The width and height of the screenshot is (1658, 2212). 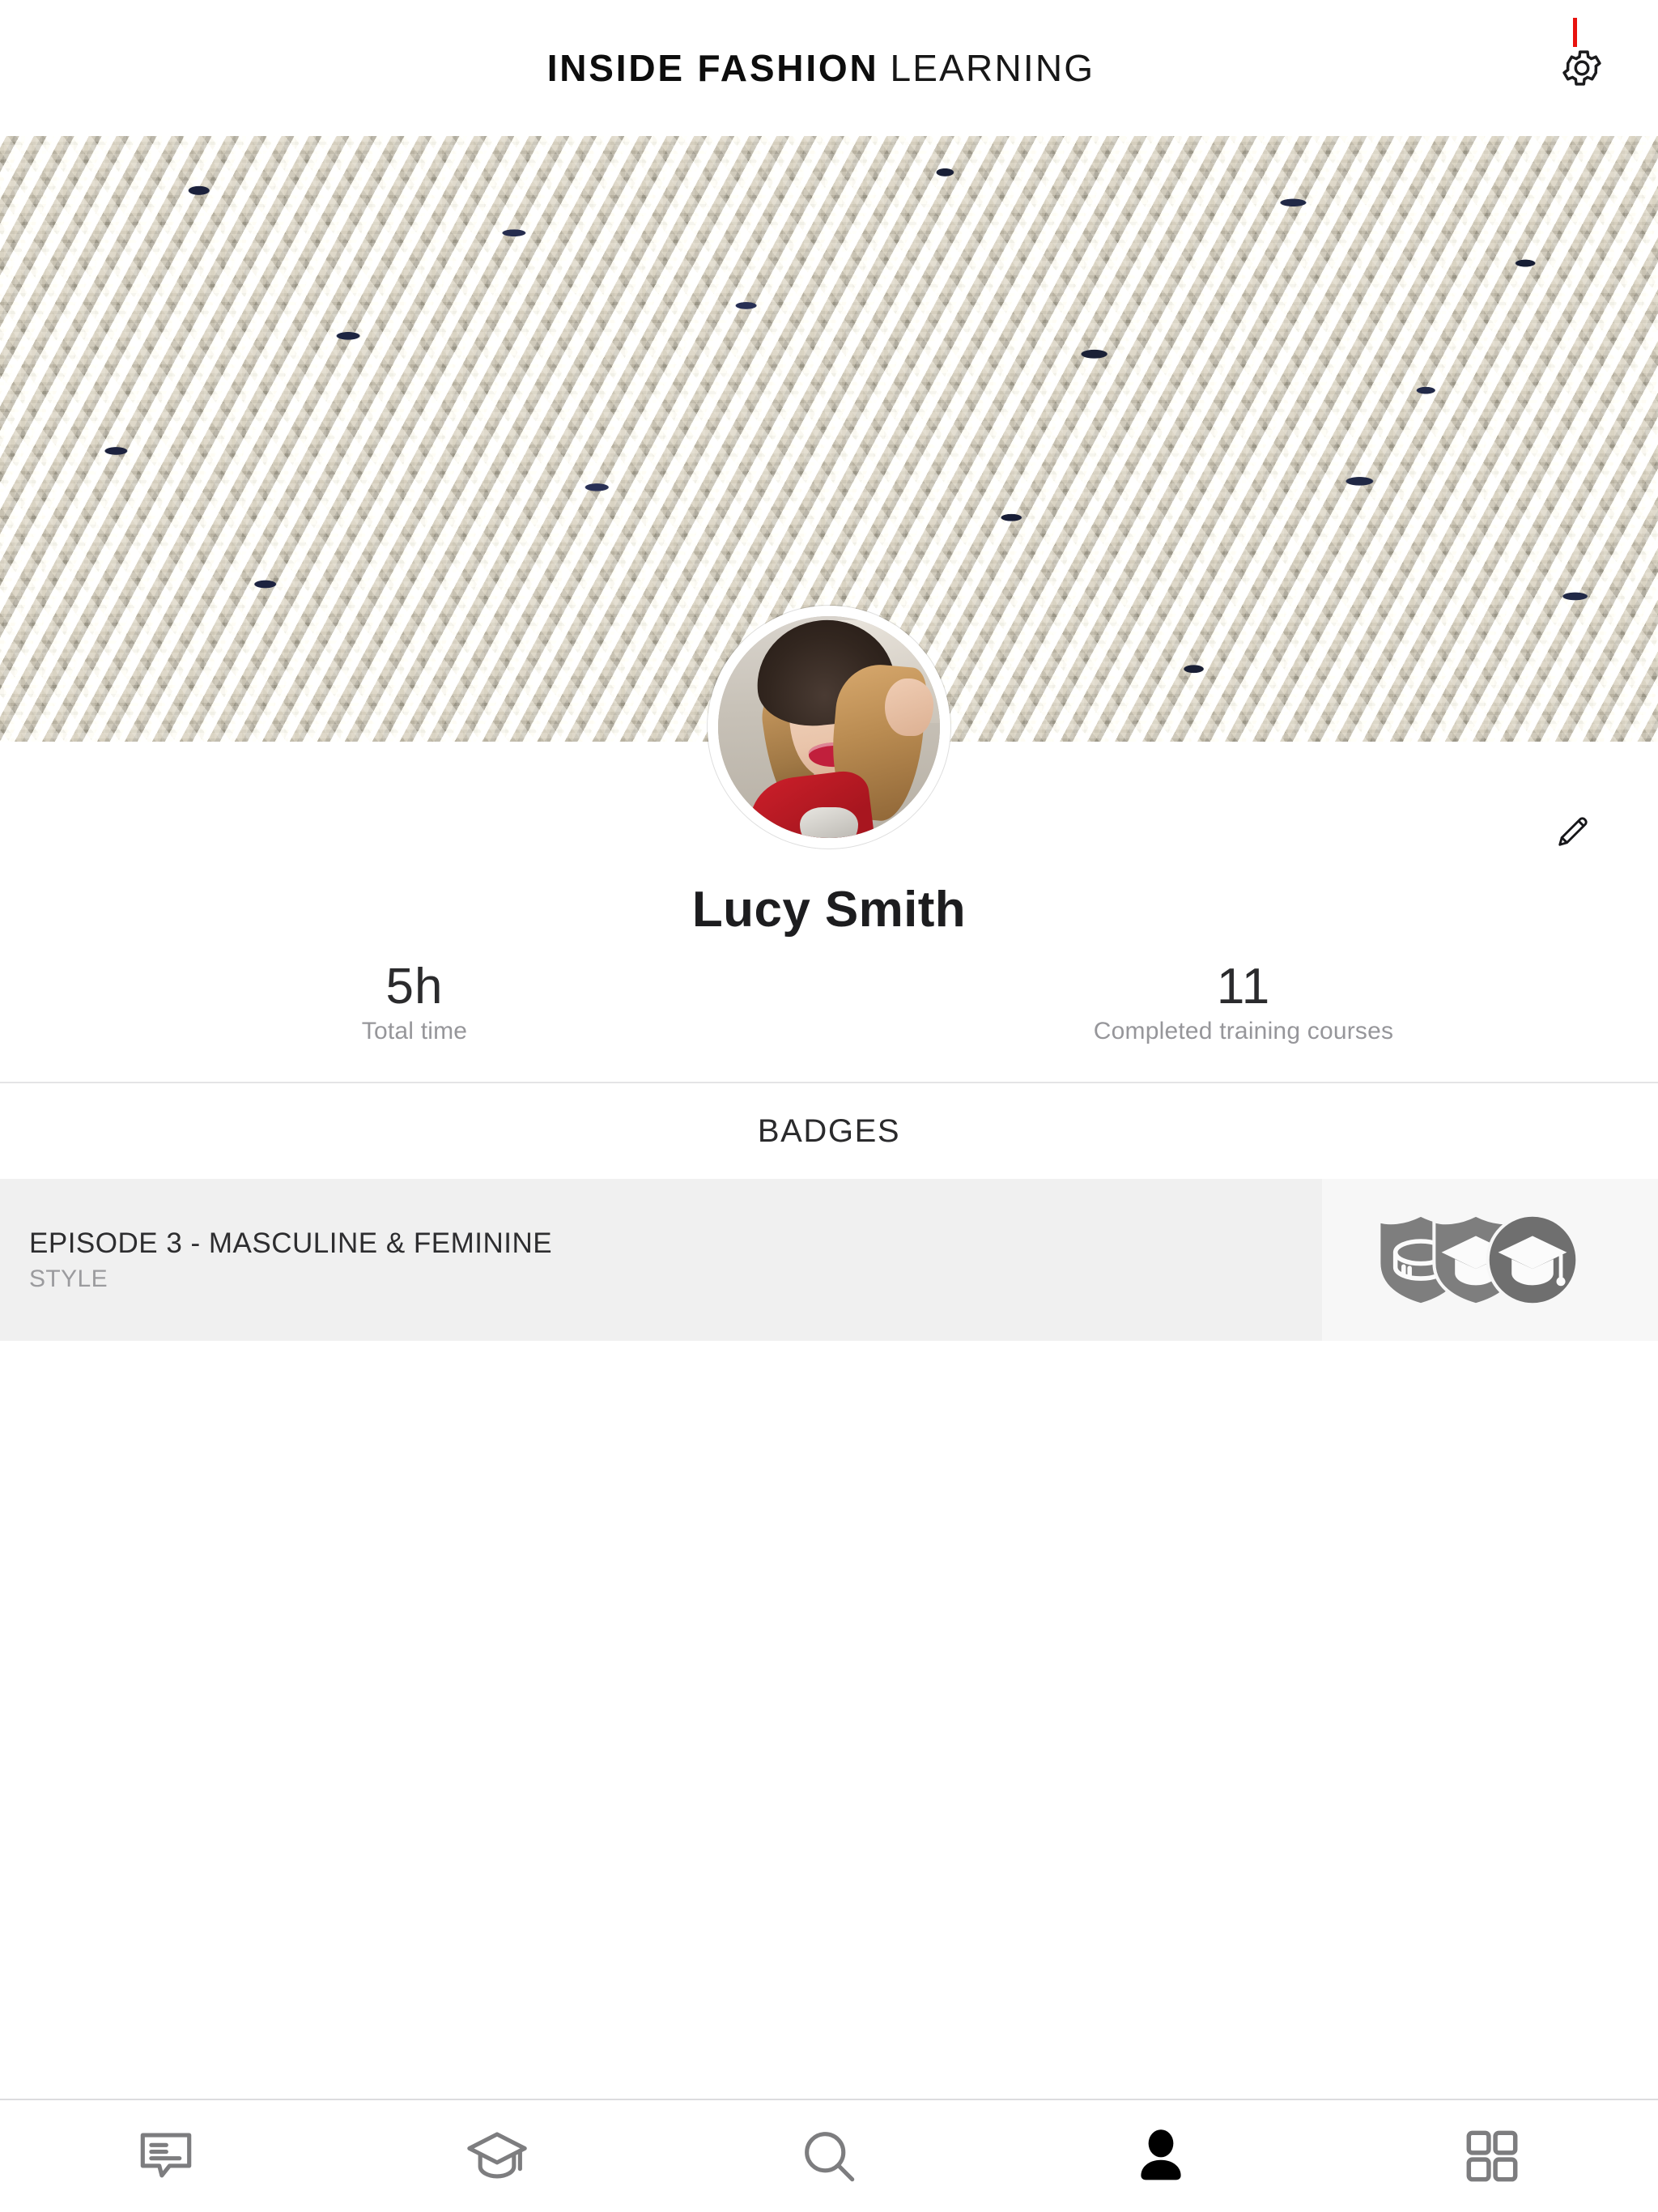 What do you see at coordinates (1243, 1031) in the screenshot?
I see `stat-label: Completed training courses` at bounding box center [1243, 1031].